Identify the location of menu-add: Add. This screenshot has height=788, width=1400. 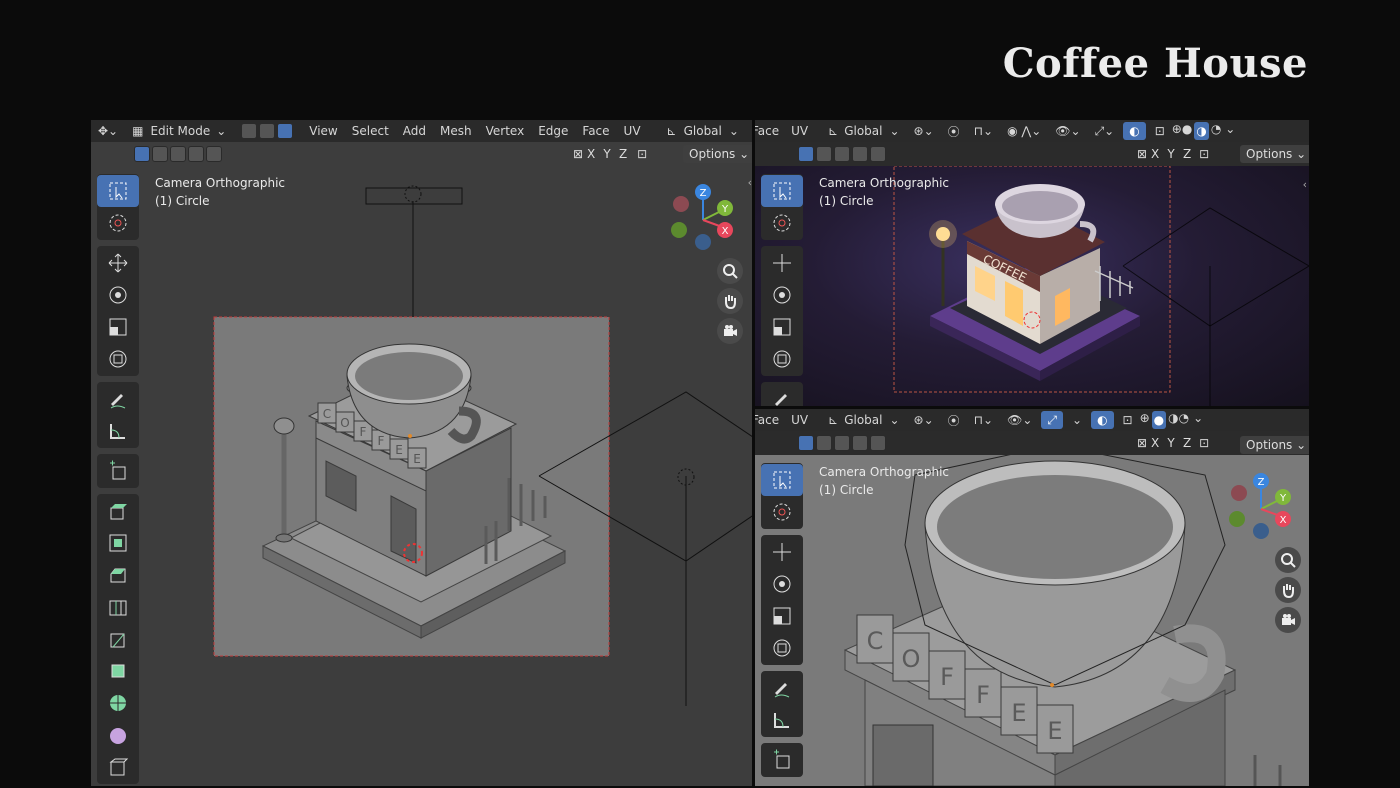
(414, 131).